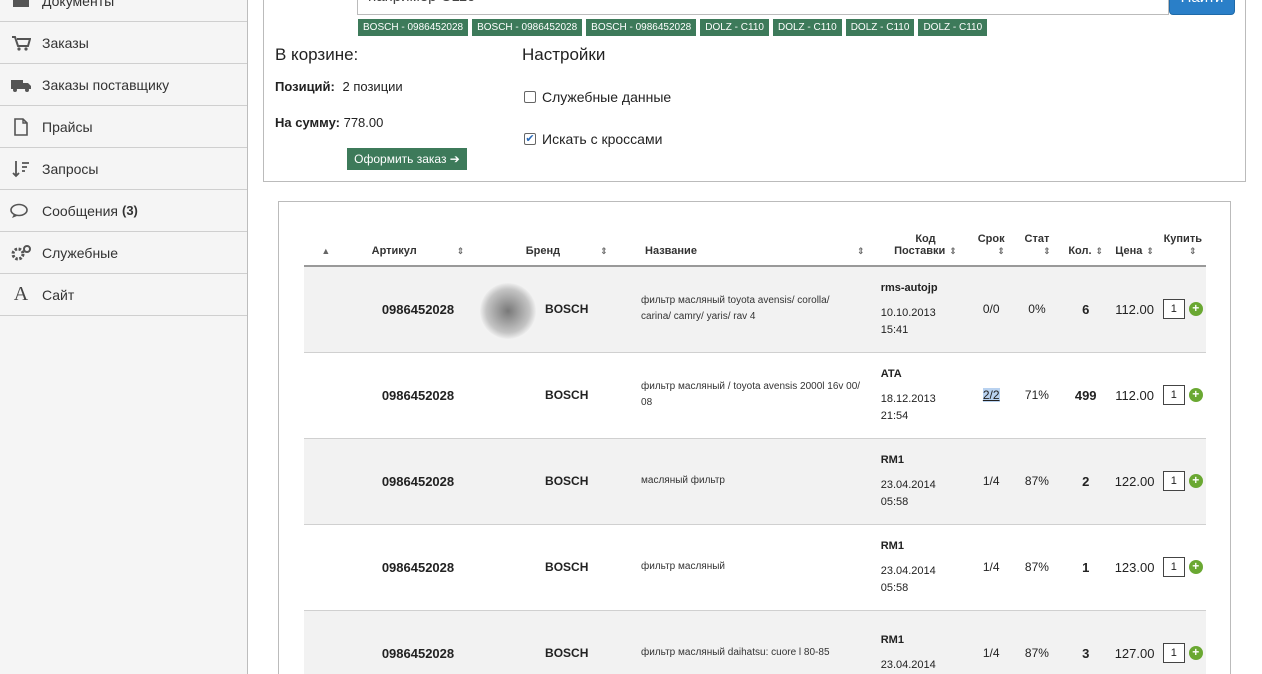  Describe the element at coordinates (1085, 395) in the screenshot. I see `qty-cell: 499` at that location.